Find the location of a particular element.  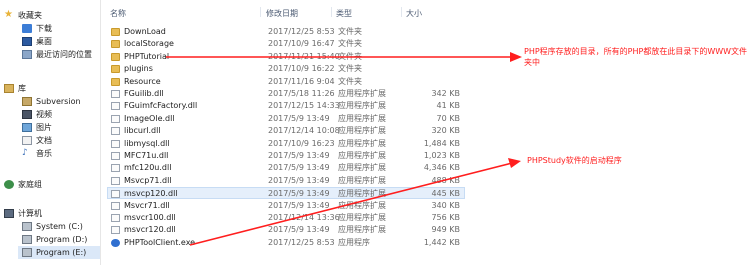

annotation-phptutorial: PHP程序存放的目录，所有的PHP都放在此目录下的WWW文件夹中 is located at coordinates (636, 57).